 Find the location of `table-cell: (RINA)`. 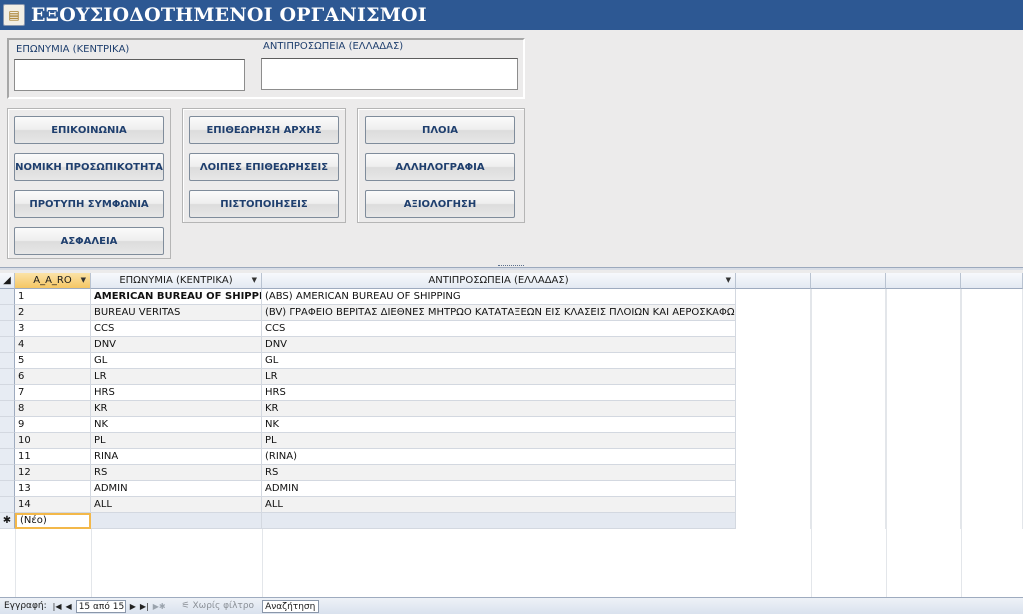

table-cell: (RINA) is located at coordinates (499, 457).